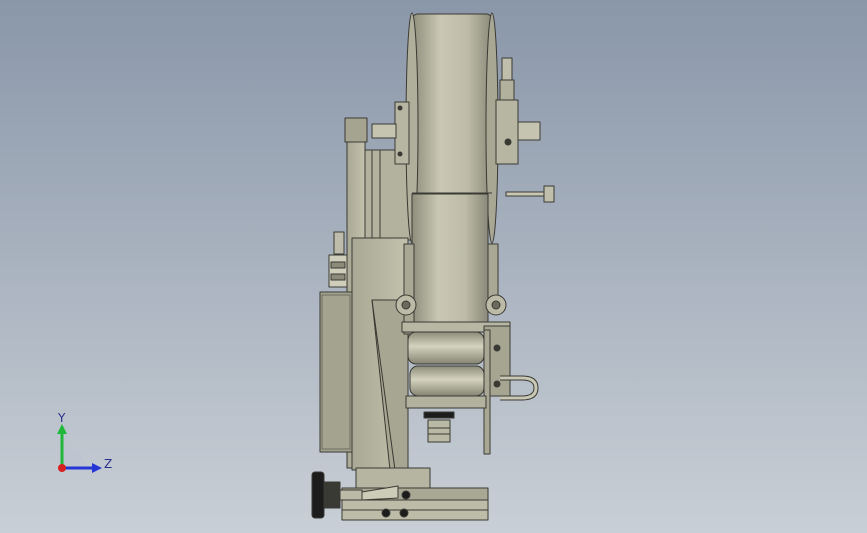 The width and height of the screenshot is (867, 533). What do you see at coordinates (62, 468) in the screenshot?
I see `x-axis-dot` at bounding box center [62, 468].